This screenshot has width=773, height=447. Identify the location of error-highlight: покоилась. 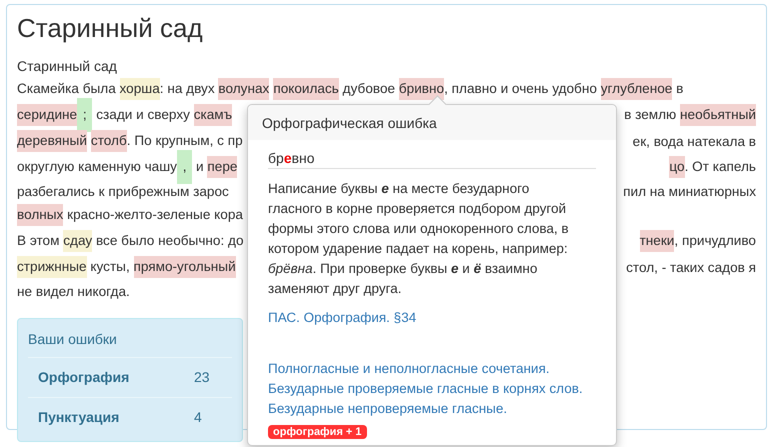
(306, 89).